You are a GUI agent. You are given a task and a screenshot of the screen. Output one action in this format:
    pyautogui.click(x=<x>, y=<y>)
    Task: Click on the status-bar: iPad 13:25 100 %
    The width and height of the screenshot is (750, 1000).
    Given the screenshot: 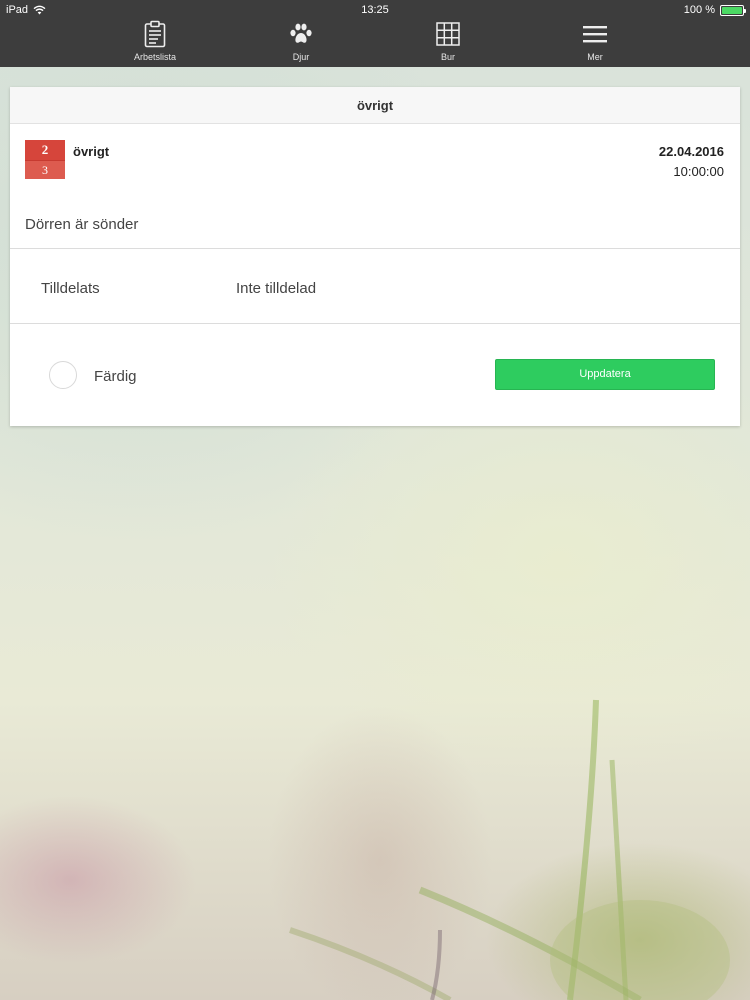 What is the action you would take?
    pyautogui.click(x=375, y=10)
    